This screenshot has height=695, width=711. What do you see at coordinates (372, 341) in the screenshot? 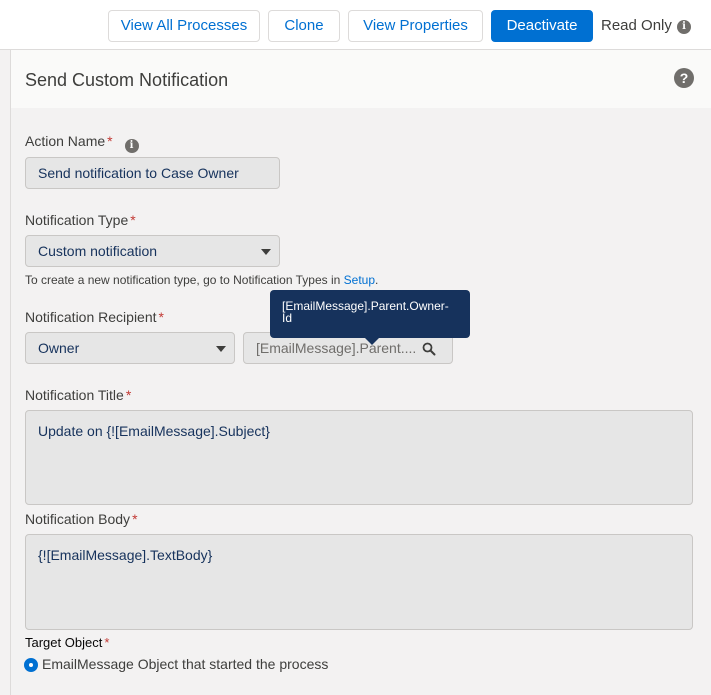
I see `tooltip-arrow` at bounding box center [372, 341].